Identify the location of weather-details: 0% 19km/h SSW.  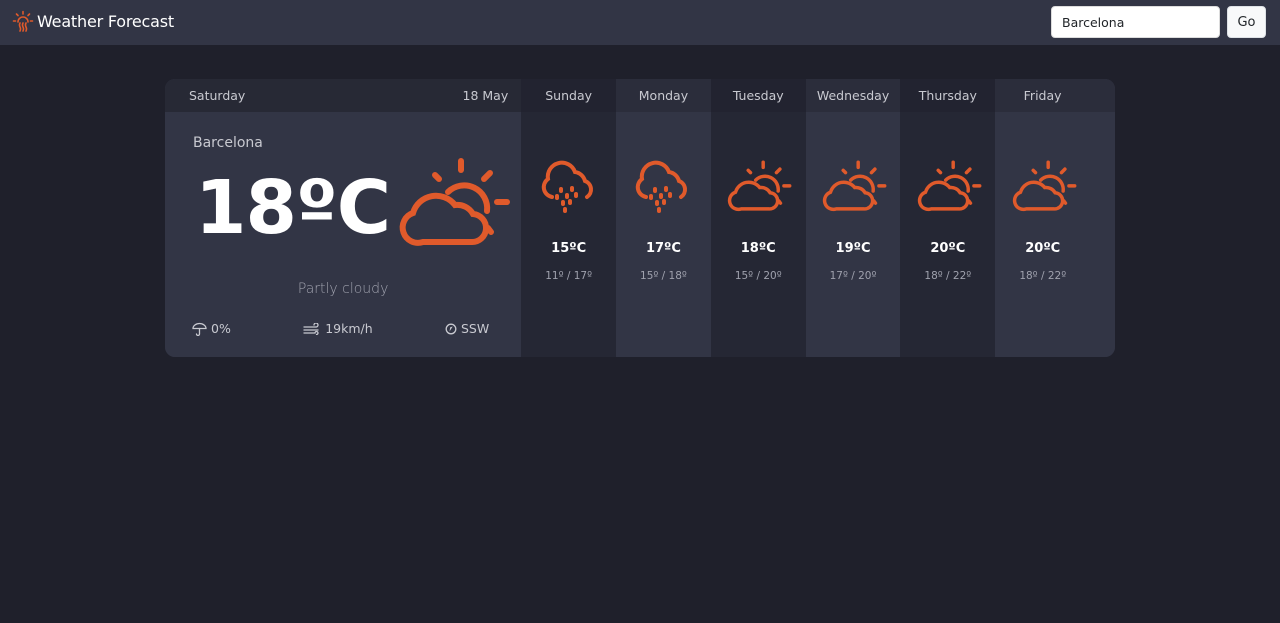
(340, 328).